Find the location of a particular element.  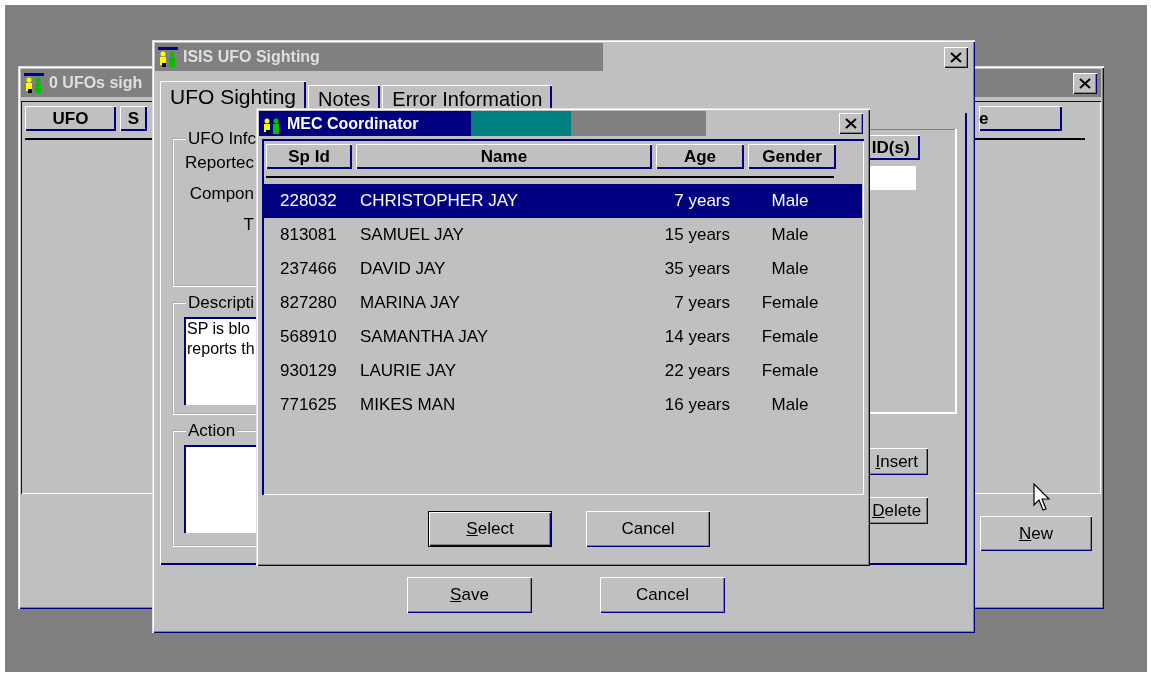

window-title: ISIS UFO Sighting is located at coordinates (251, 57).